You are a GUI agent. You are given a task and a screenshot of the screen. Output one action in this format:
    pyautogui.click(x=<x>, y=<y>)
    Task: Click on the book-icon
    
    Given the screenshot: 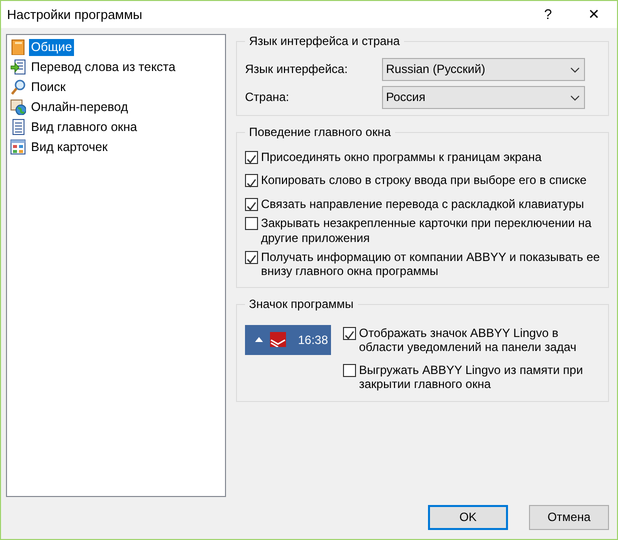 What is the action you would take?
    pyautogui.click(x=18, y=47)
    